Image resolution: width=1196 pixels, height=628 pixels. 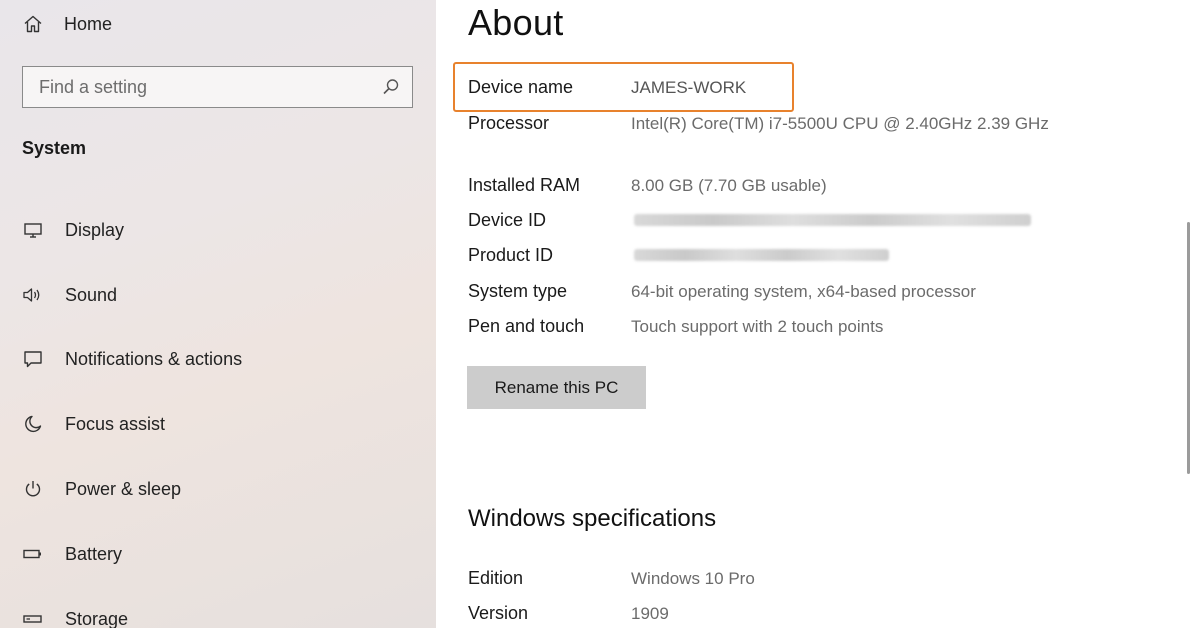 I want to click on moon-icon, so click(x=33, y=424).